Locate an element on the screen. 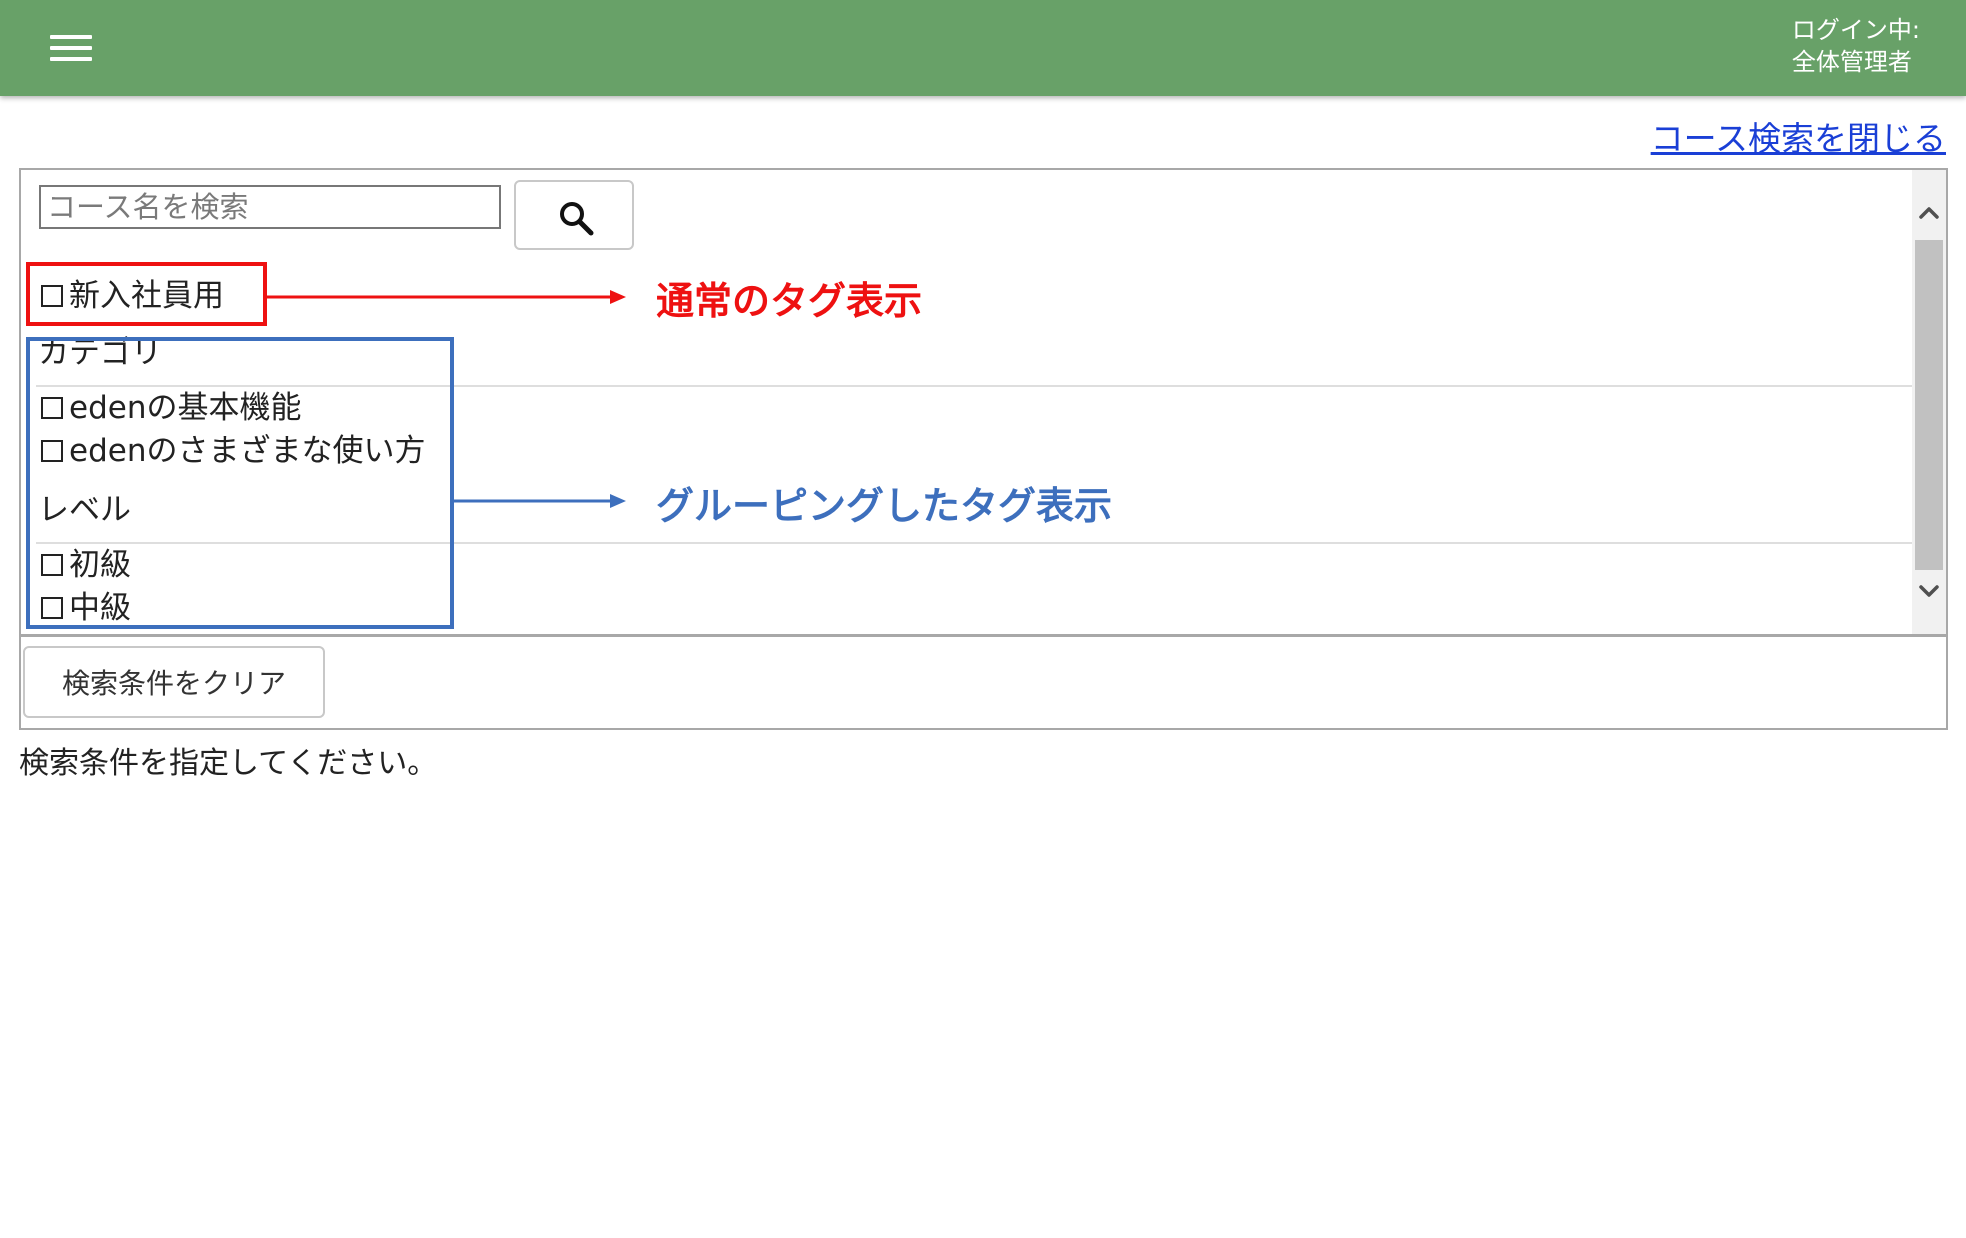 This screenshot has height=1238, width=1966. scrollbar is located at coordinates (1929, 402).